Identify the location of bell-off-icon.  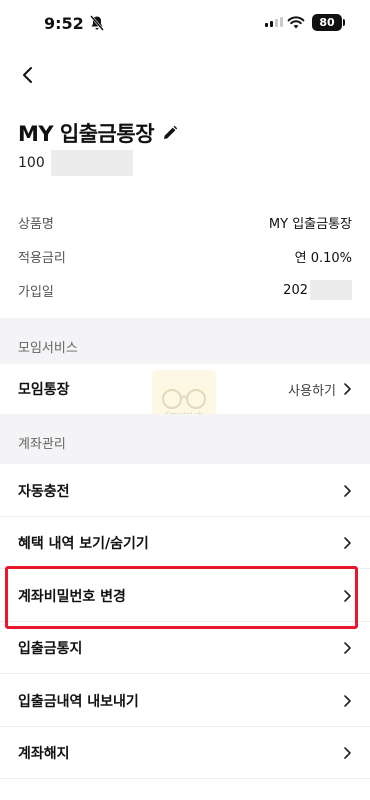
(97, 23).